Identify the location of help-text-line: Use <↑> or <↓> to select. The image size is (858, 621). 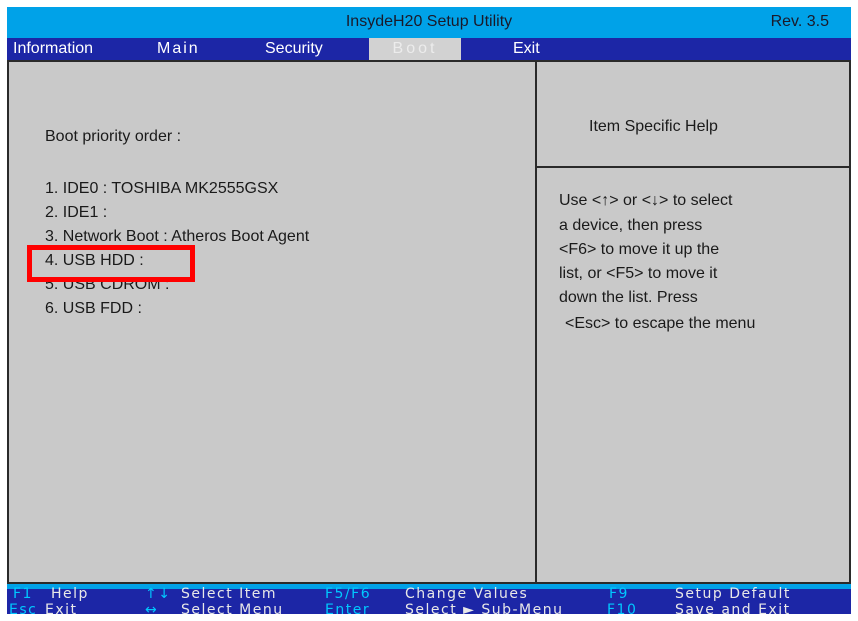
(646, 200).